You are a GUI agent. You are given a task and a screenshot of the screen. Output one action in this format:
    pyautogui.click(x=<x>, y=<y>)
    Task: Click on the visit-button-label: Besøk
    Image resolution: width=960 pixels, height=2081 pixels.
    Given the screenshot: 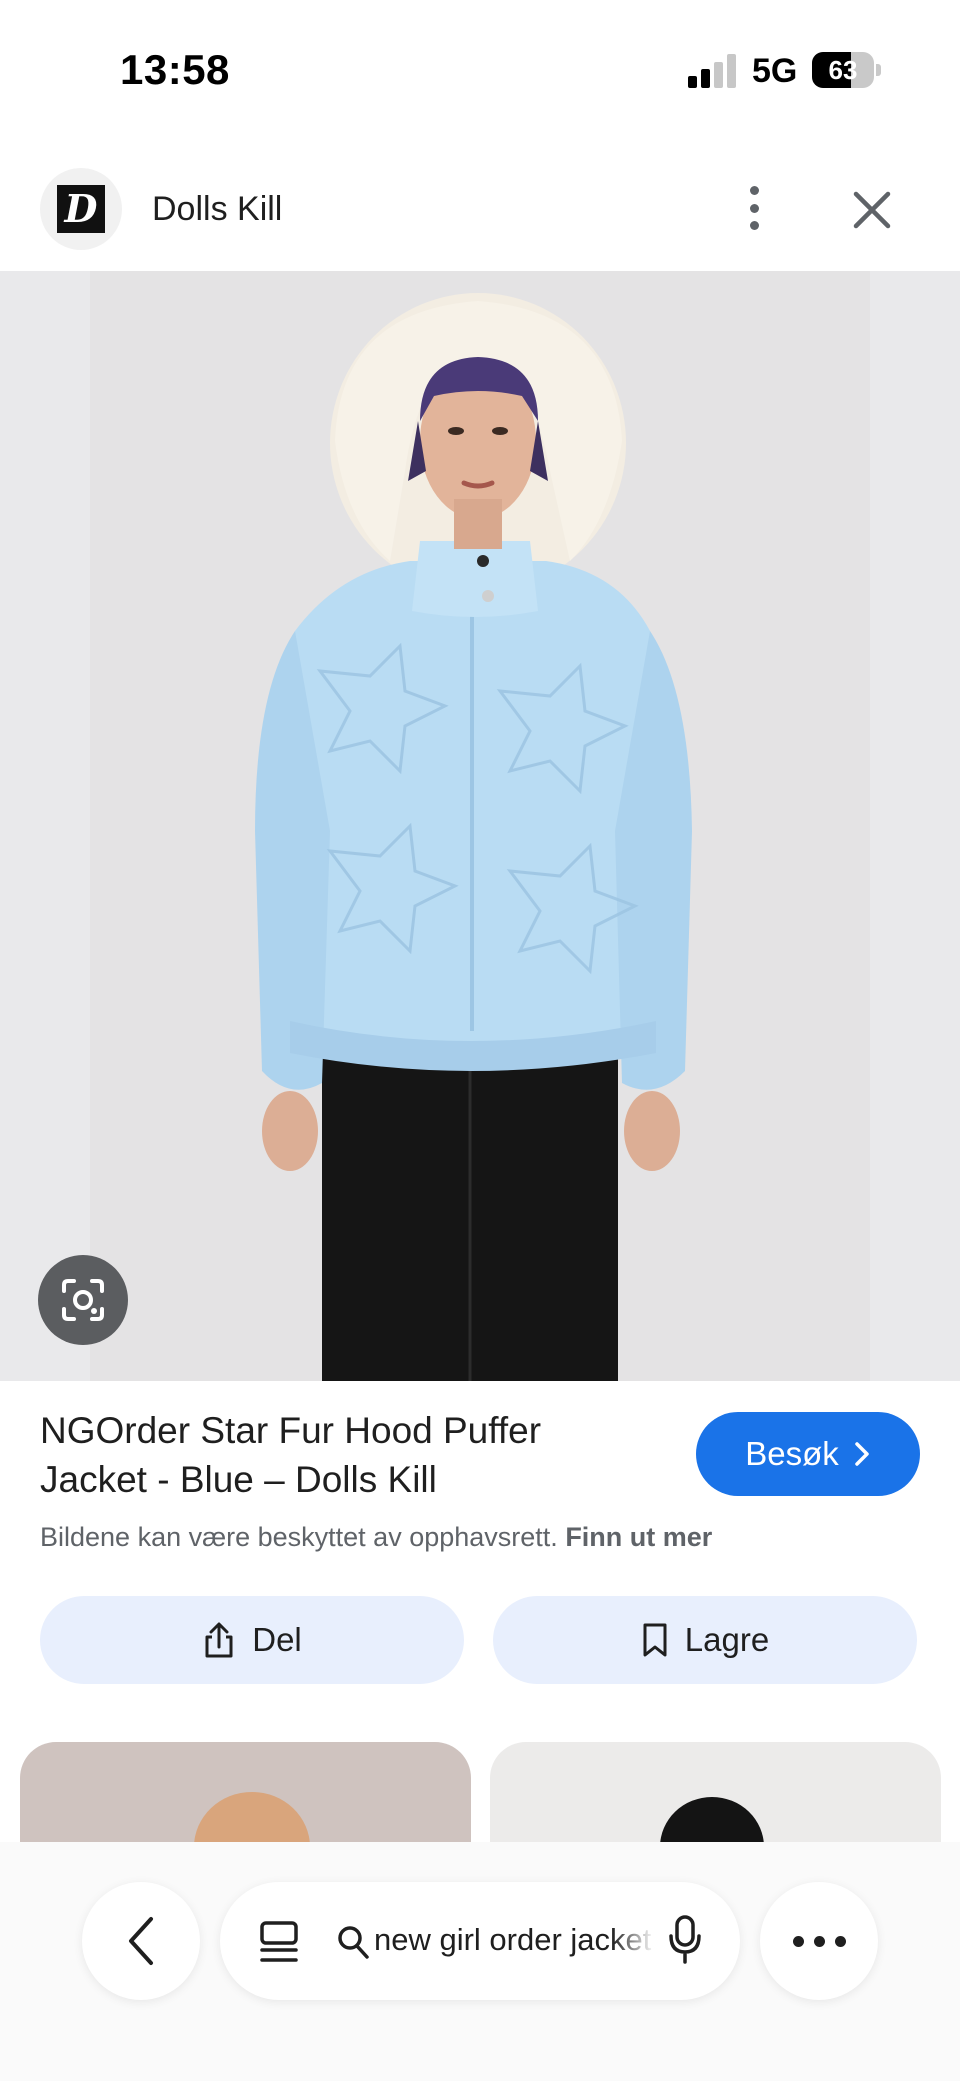 What is the action you would take?
    pyautogui.click(x=792, y=1453)
    